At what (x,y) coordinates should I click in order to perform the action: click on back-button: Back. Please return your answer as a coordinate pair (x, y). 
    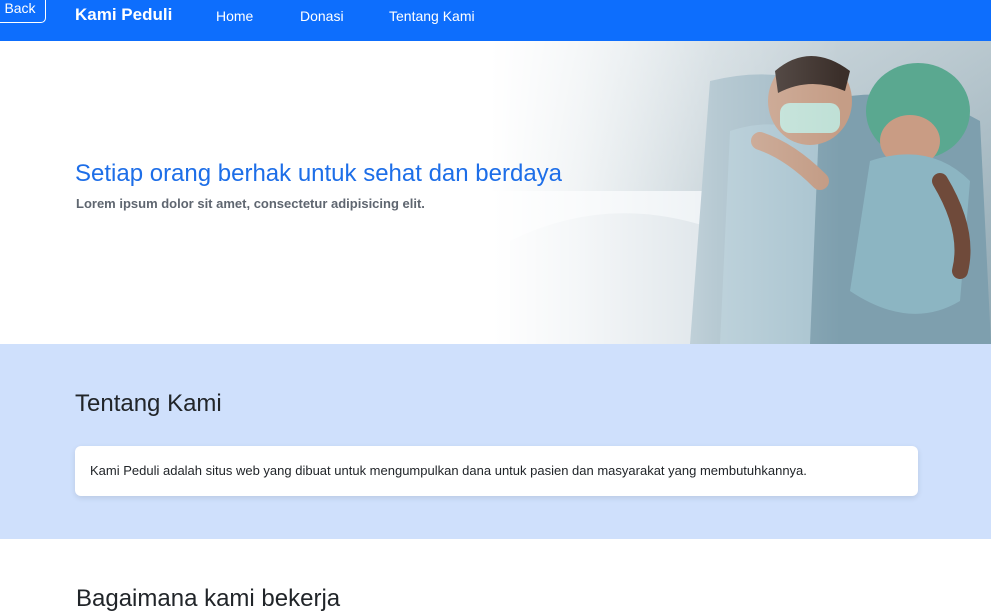
    Looking at the image, I should click on (23, 11).